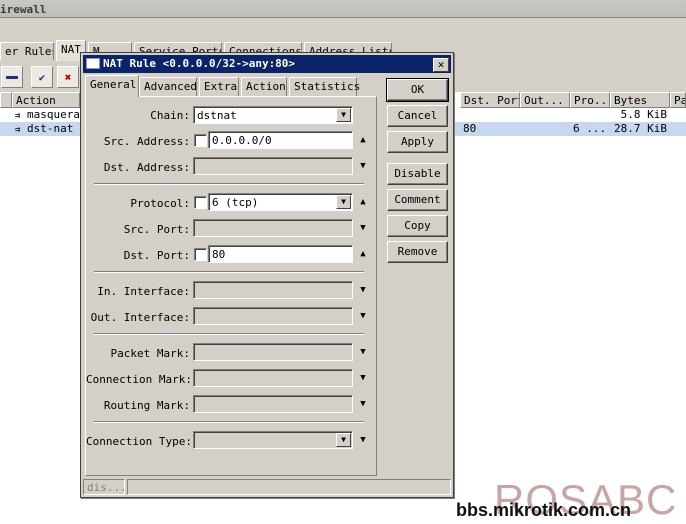  I want to click on row-action: dst-nat, so click(50, 128).